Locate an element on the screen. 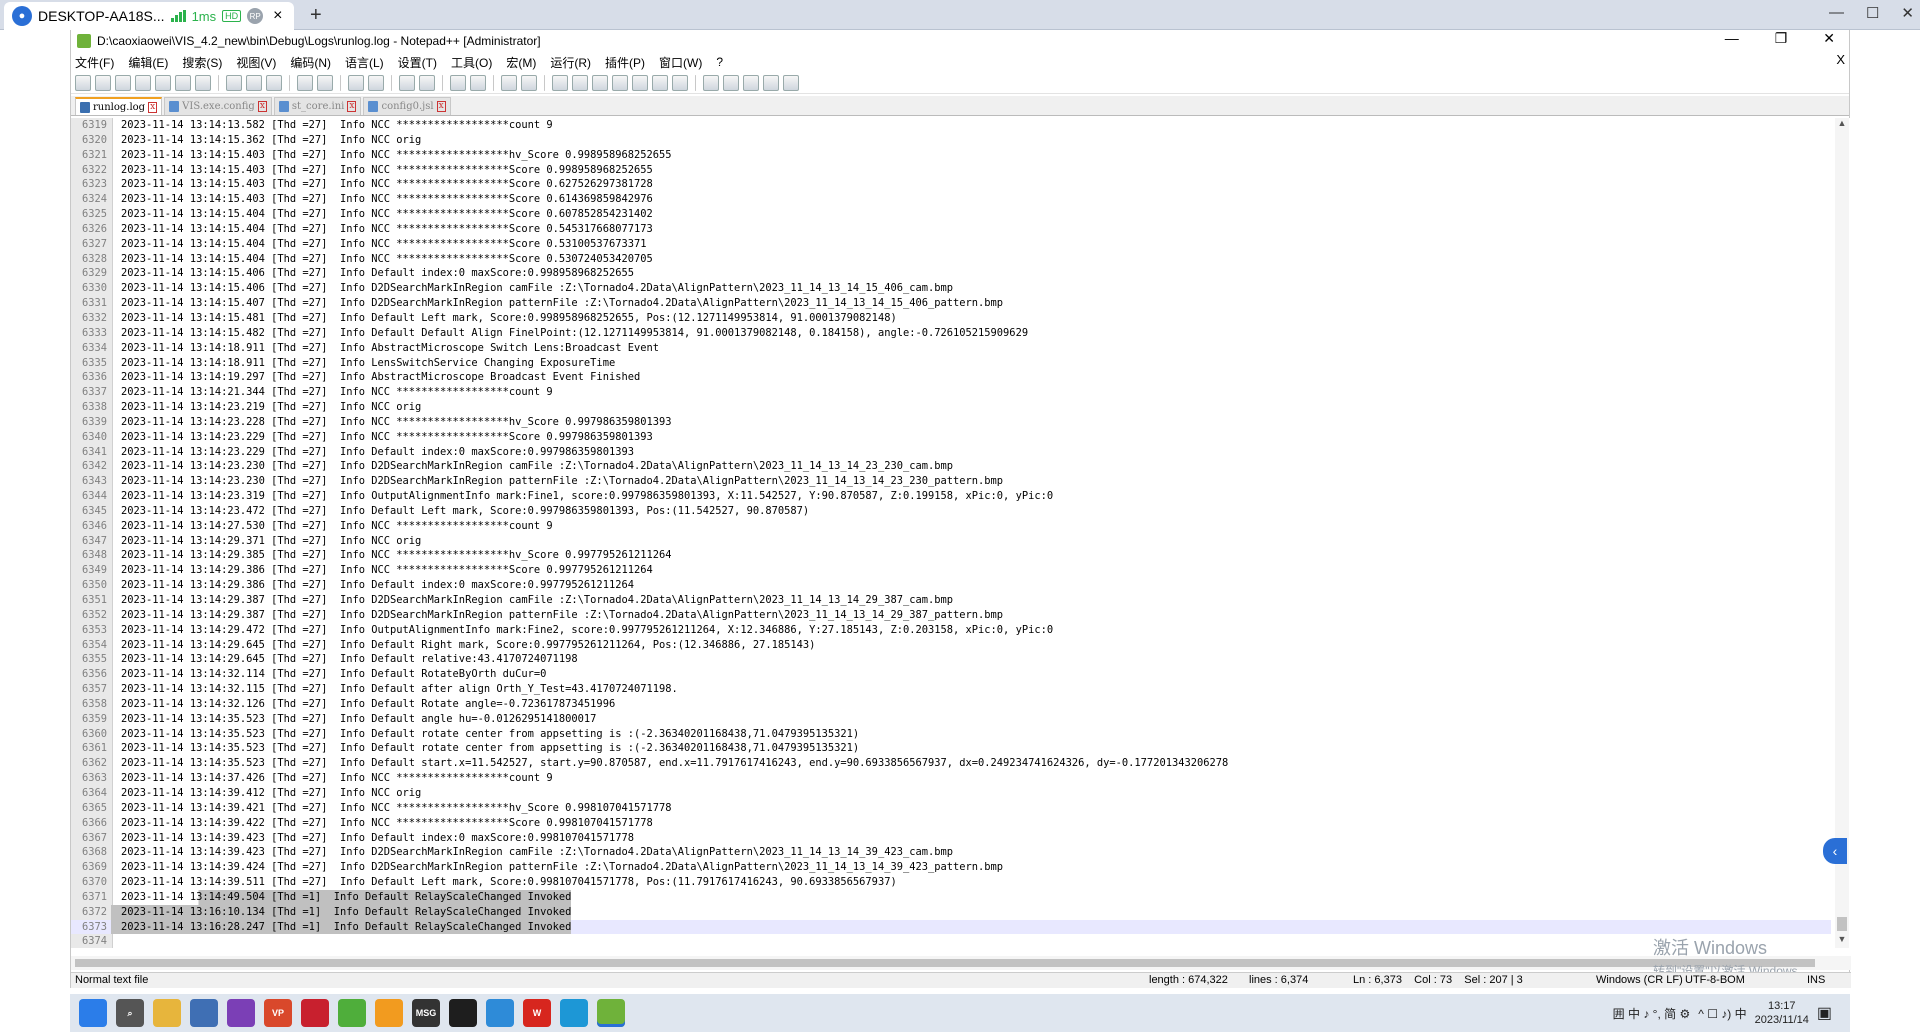 Image resolution: width=1920 pixels, height=1032 pixels. tab-vis-config: VIS.exe.config x is located at coordinates (218, 106).